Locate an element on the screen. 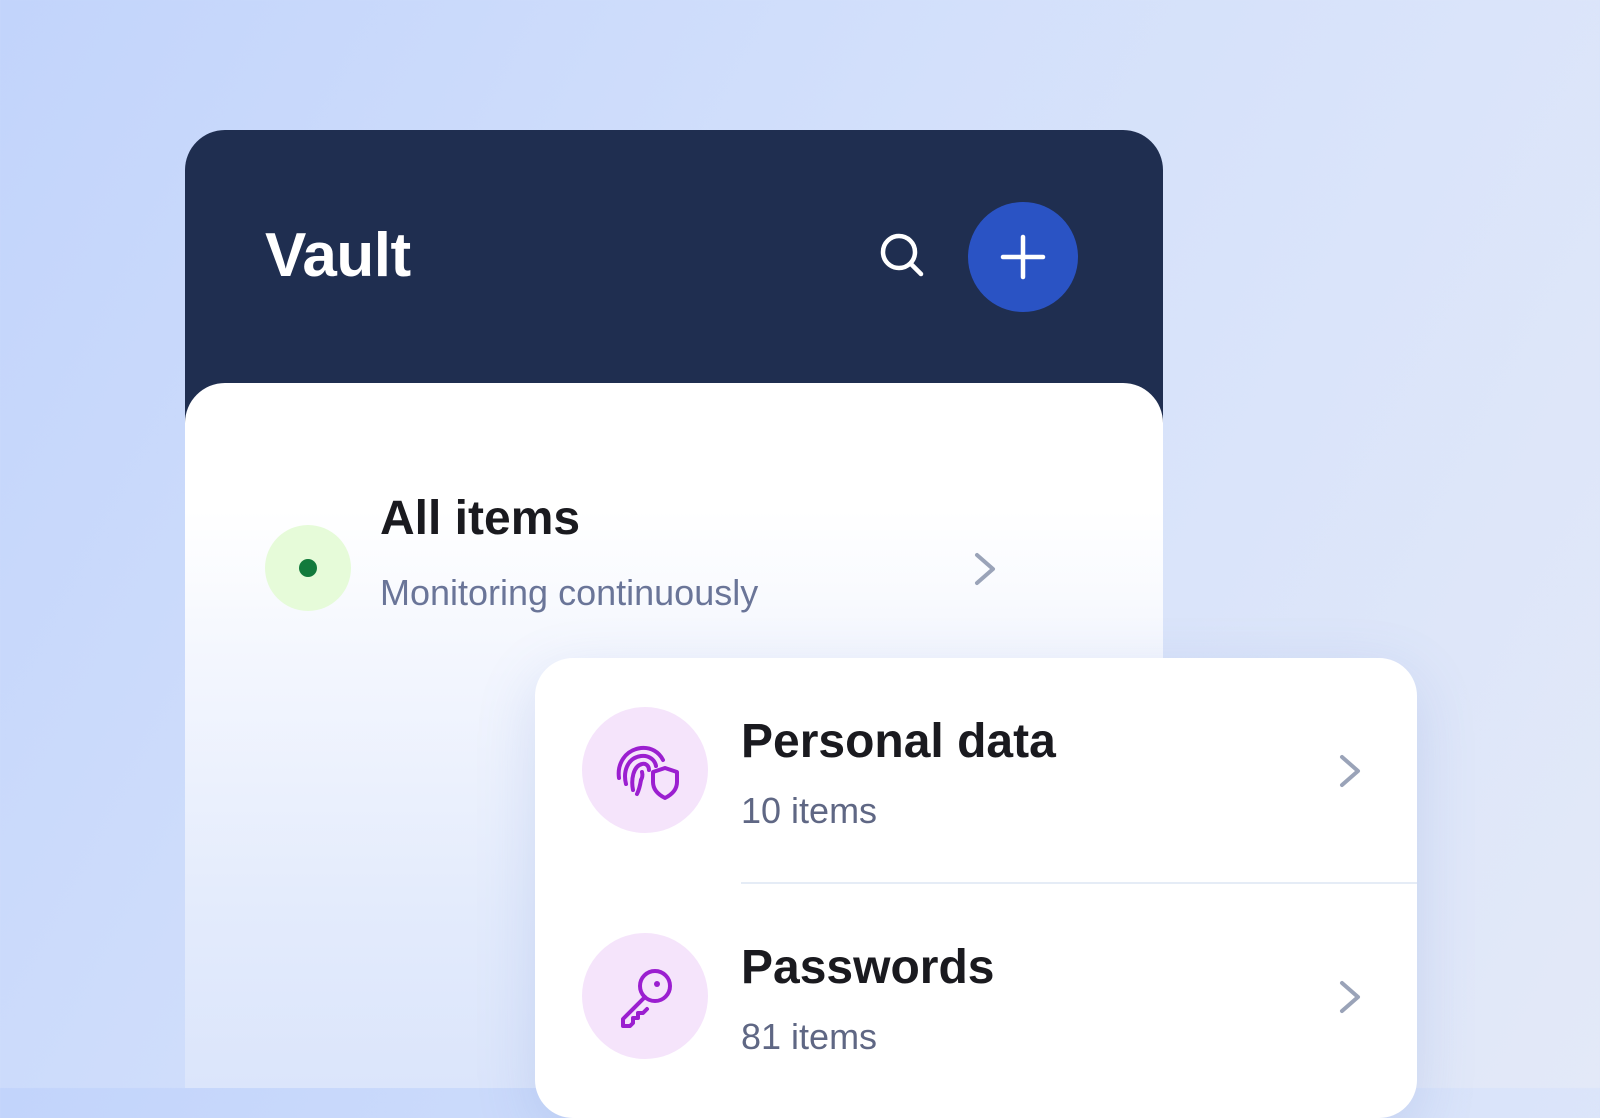 This screenshot has width=1600, height=1118. search-icon is located at coordinates (902, 255).